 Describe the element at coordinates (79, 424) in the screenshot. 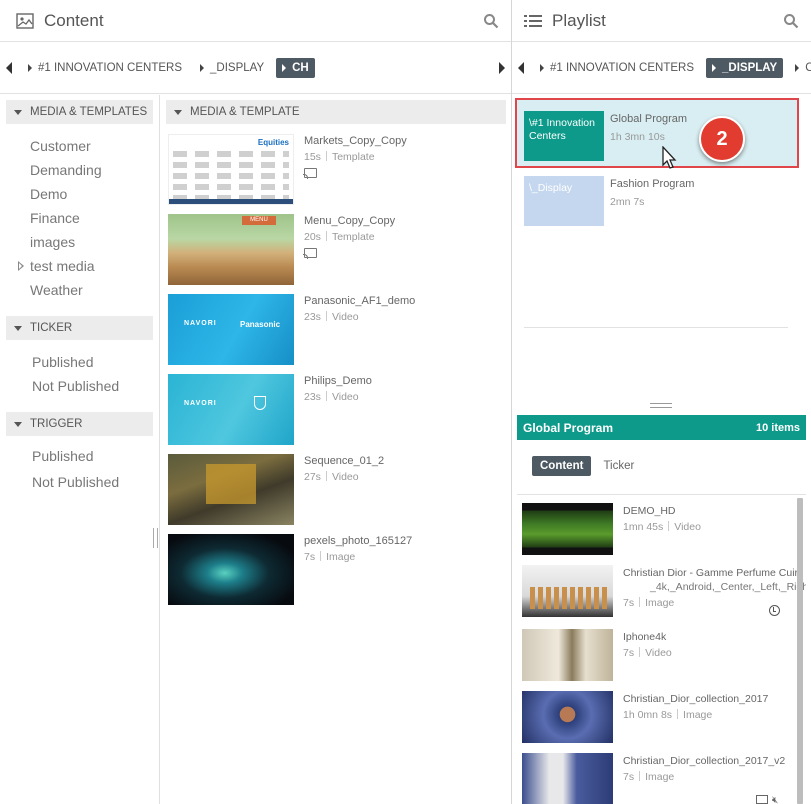

I see `section-trigger: TRIGGER` at that location.